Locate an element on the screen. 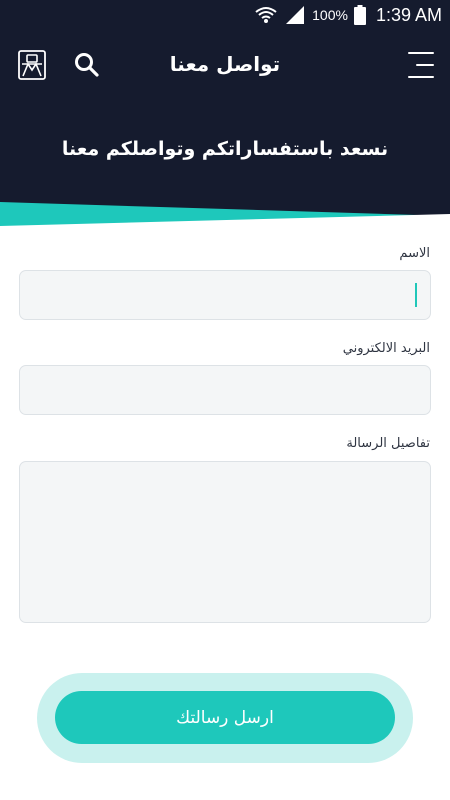 This screenshot has height=800, width=450. header-wave is located at coordinates (225, 216).